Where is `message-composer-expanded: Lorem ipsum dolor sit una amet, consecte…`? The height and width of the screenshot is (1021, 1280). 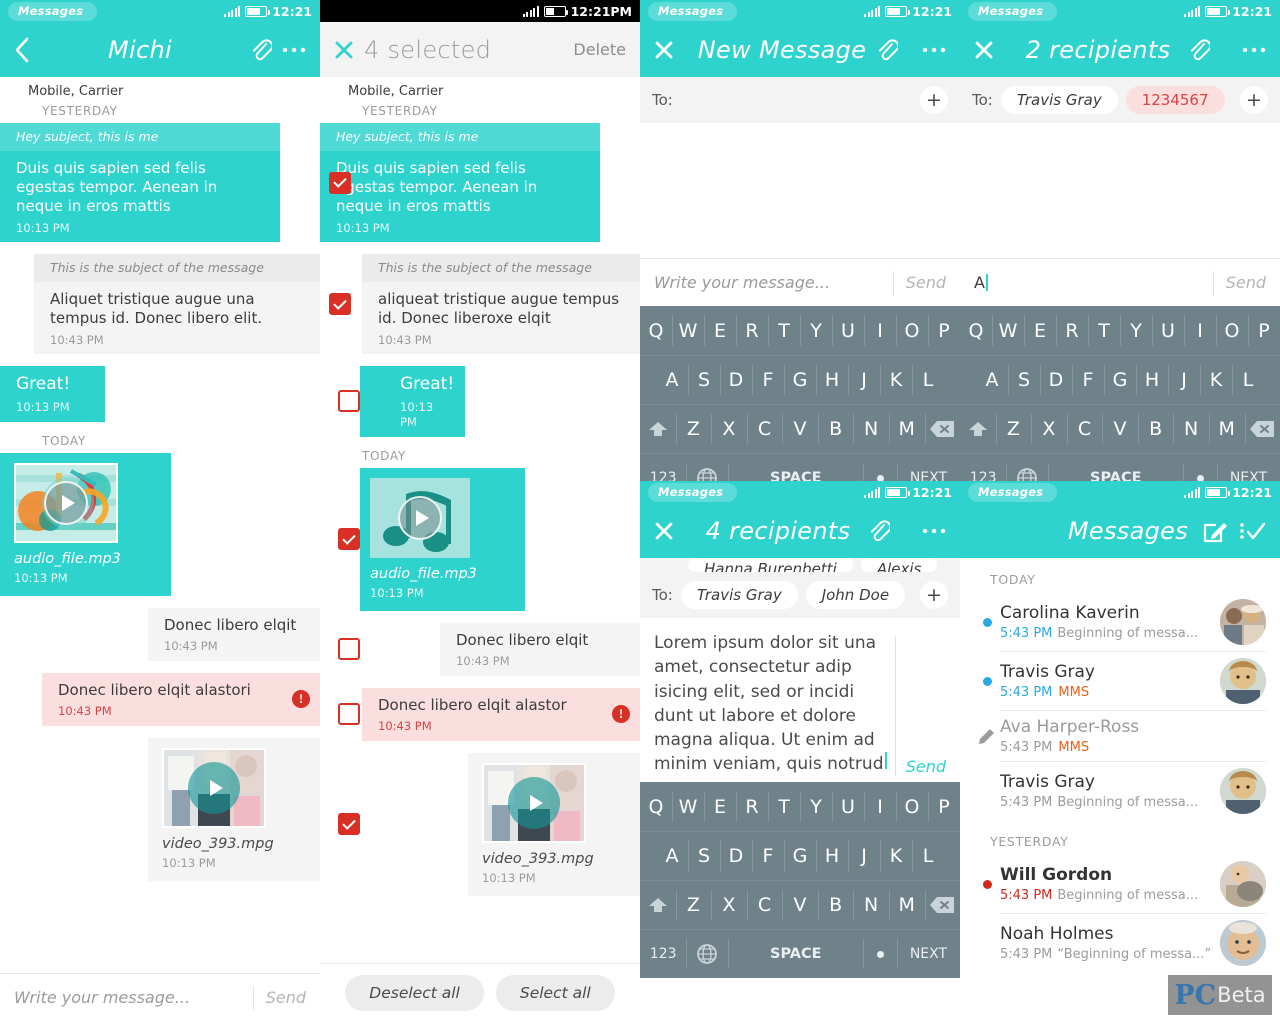
message-composer-expanded: Lorem ipsum dolor sit una amet, consecte… is located at coordinates (800, 700).